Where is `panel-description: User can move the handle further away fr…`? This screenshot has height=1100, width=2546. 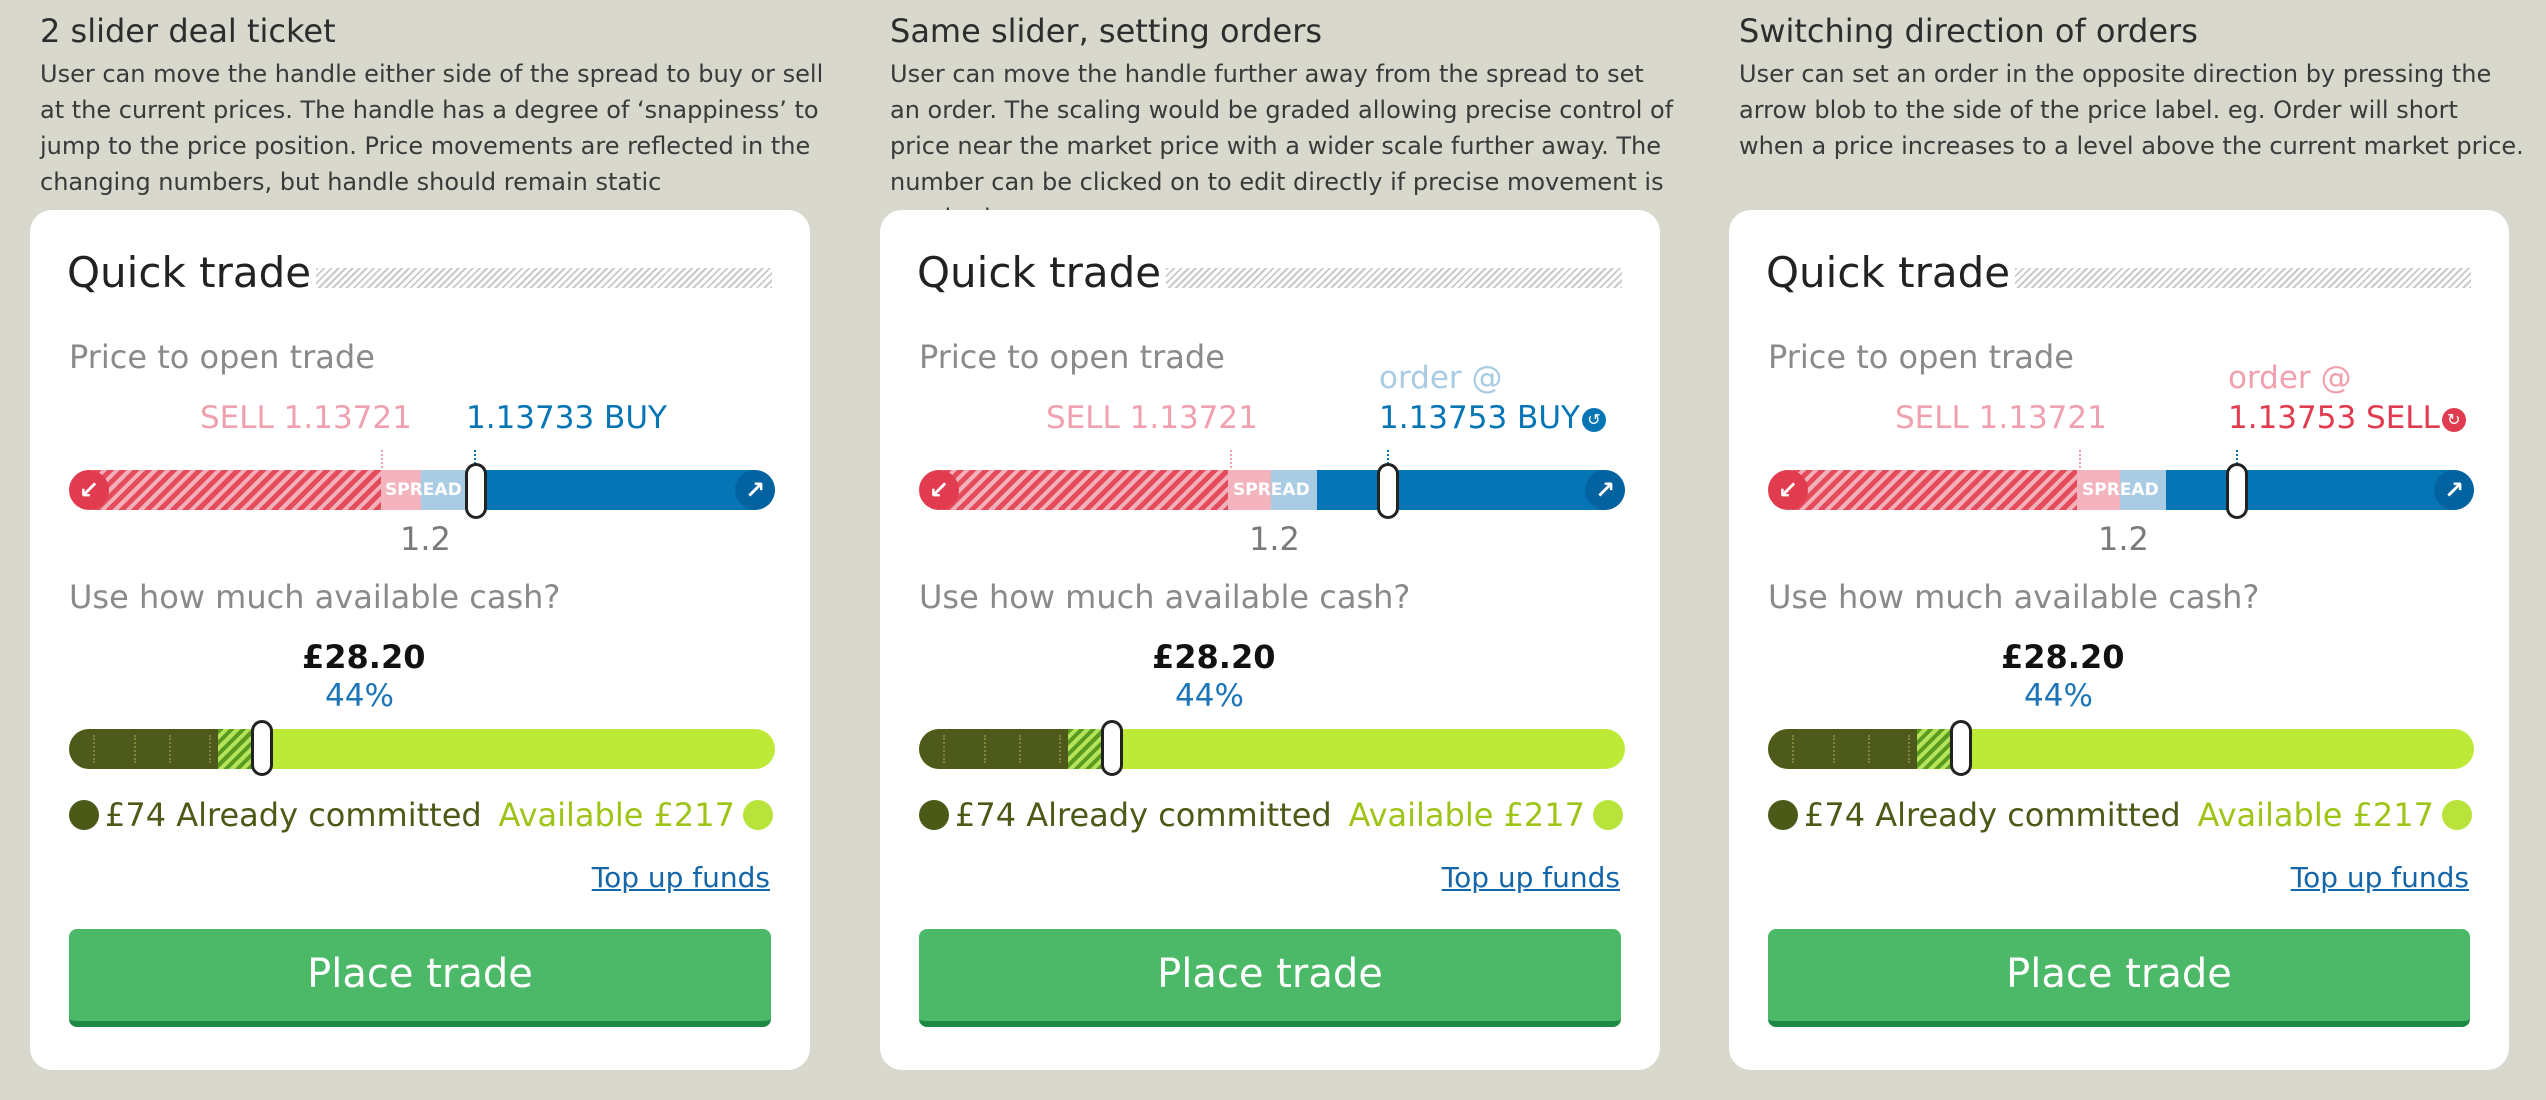 panel-description: User can move the handle further away fr… is located at coordinates (1282, 146).